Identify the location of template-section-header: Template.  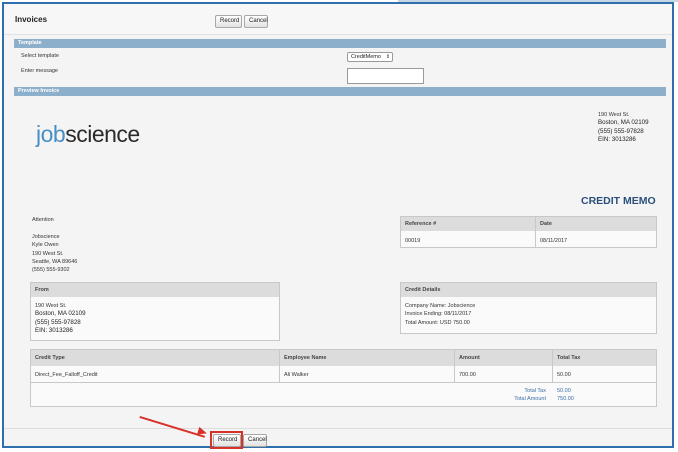
(340, 43).